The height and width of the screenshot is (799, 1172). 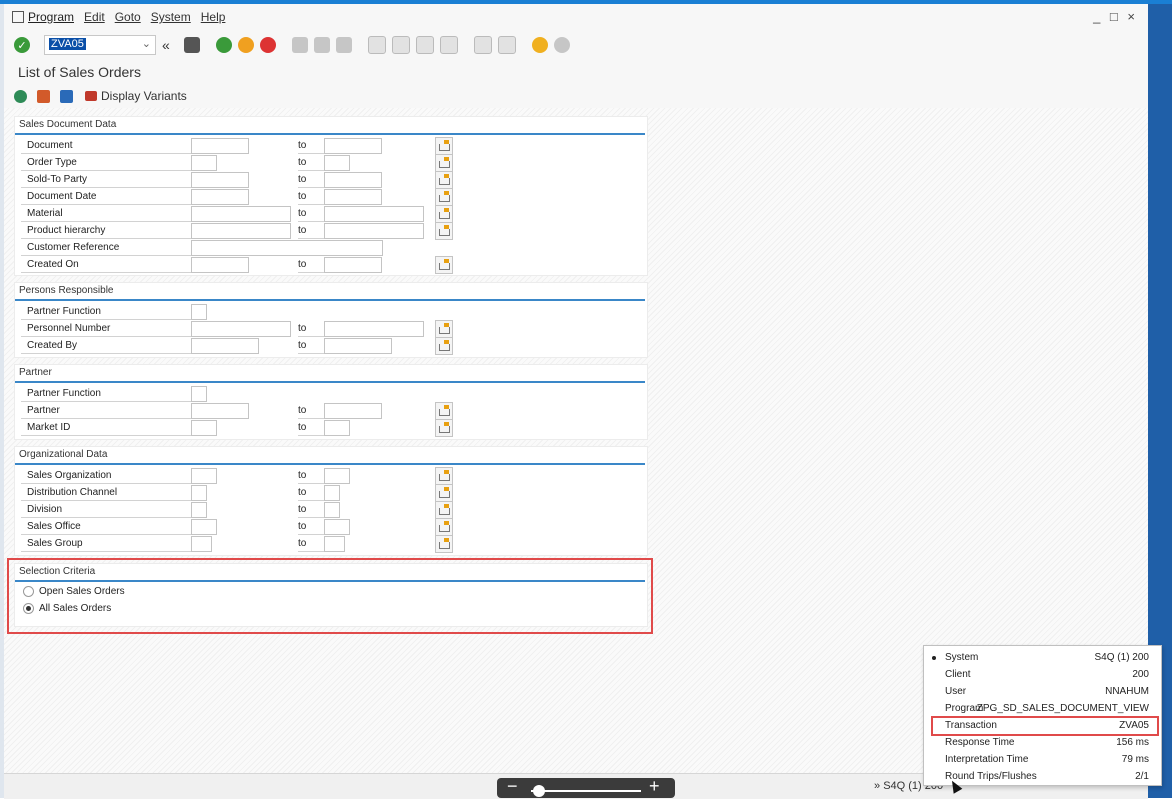 I want to click on sales-org-to-input, so click(x=337, y=476).